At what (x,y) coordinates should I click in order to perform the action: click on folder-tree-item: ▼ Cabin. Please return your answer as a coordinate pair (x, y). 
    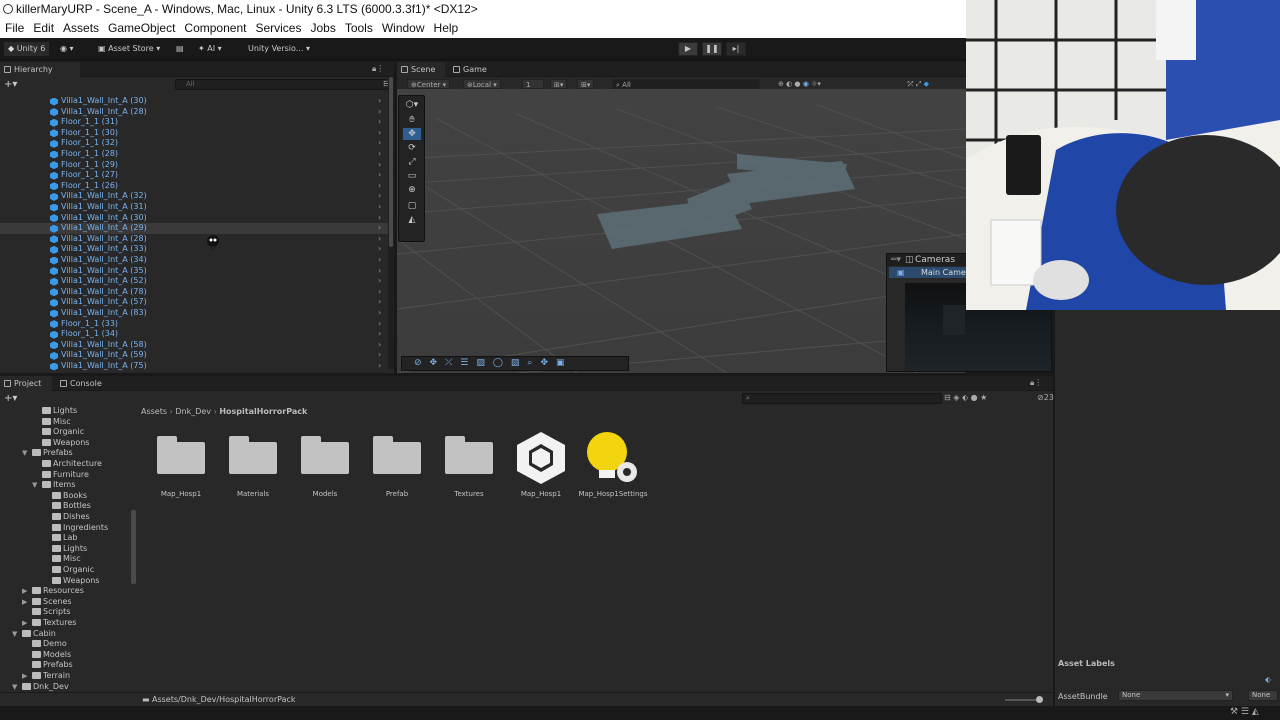
    Looking at the image, I should click on (34, 634).